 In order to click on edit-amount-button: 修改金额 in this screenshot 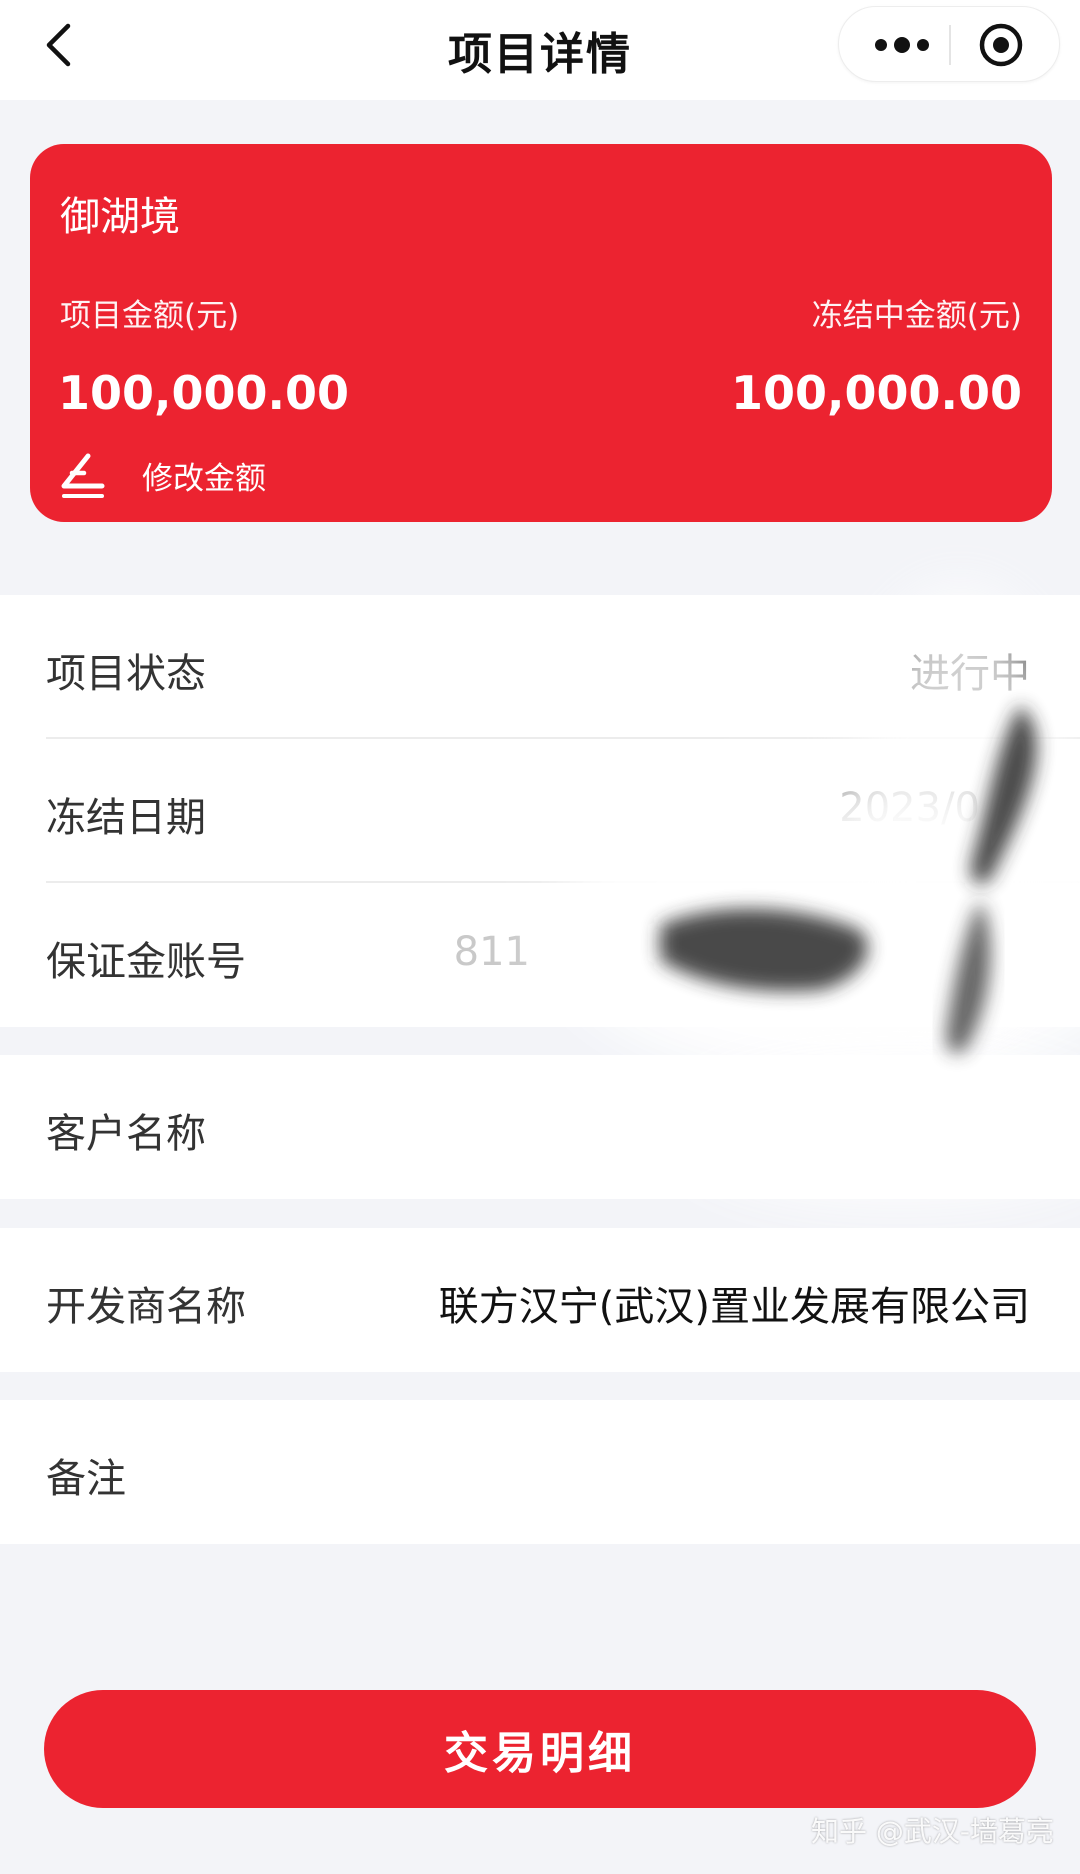, I will do `click(162, 475)`.